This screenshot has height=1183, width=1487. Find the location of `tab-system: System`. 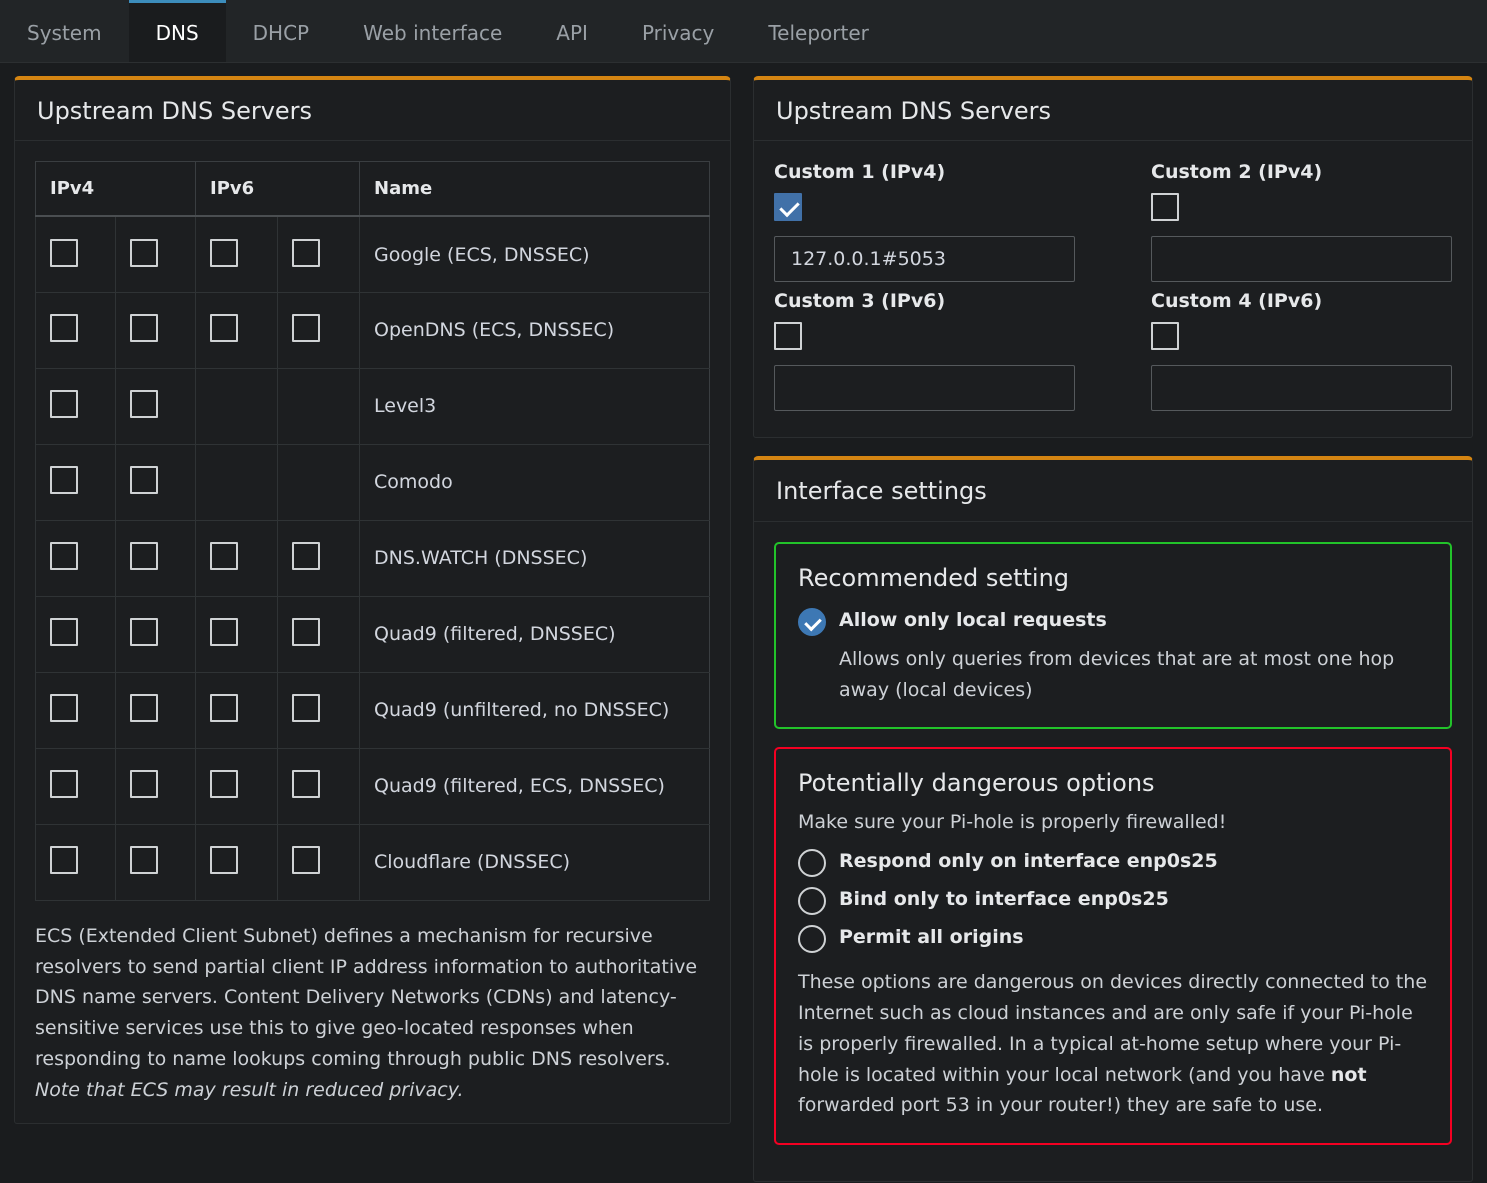

tab-system: System is located at coordinates (64, 31).